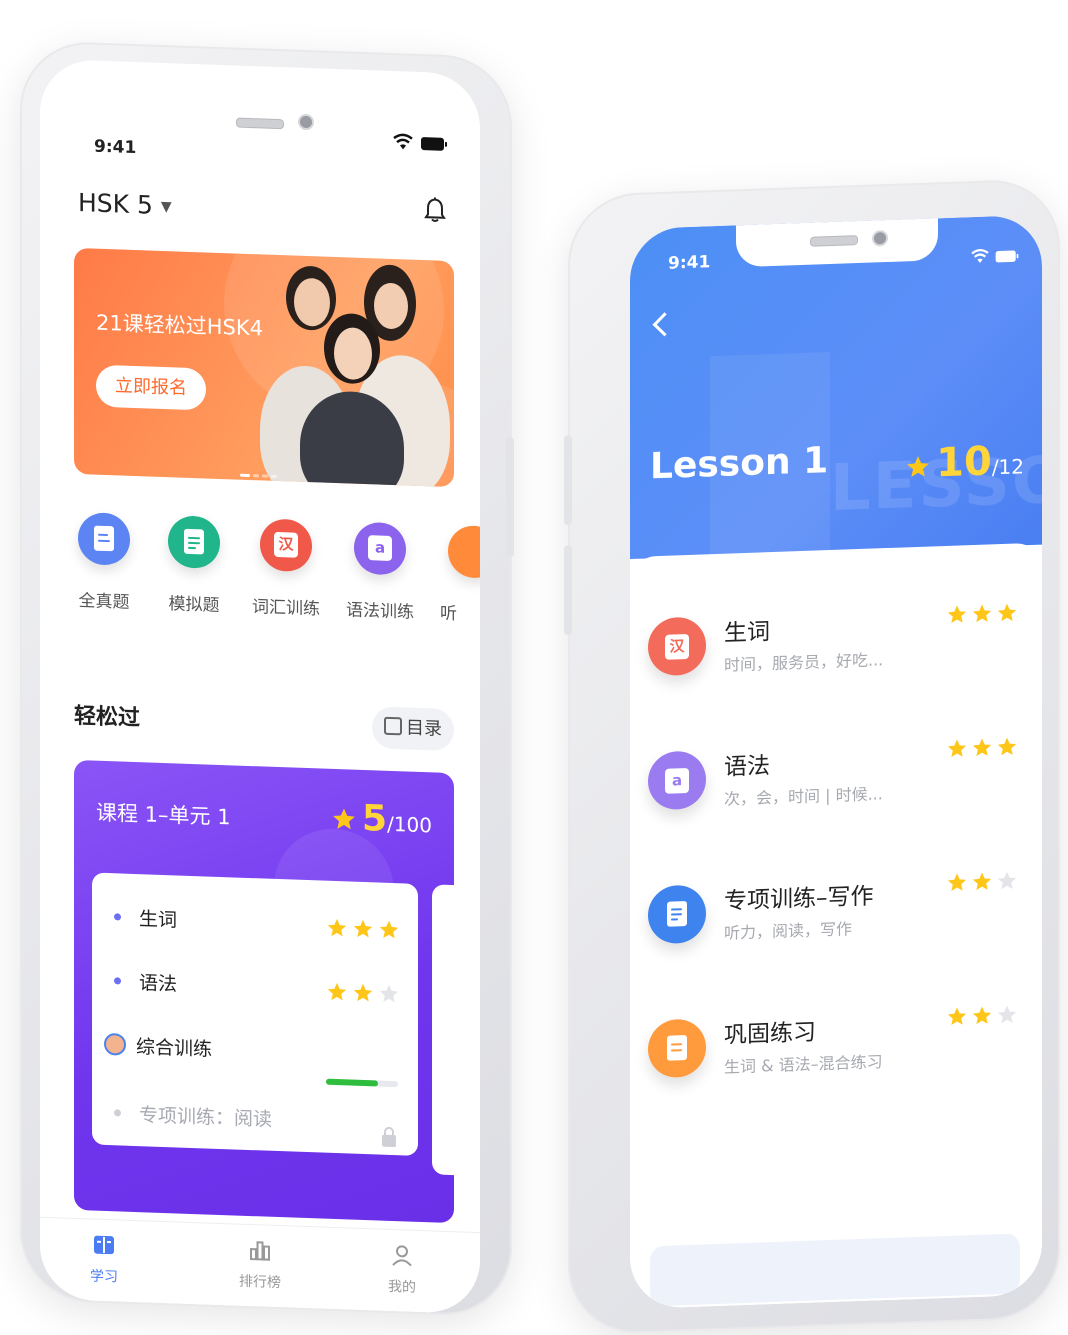 The image size is (1068, 1335). I want to click on lesson-row-vocab: 生词, so click(145, 917).